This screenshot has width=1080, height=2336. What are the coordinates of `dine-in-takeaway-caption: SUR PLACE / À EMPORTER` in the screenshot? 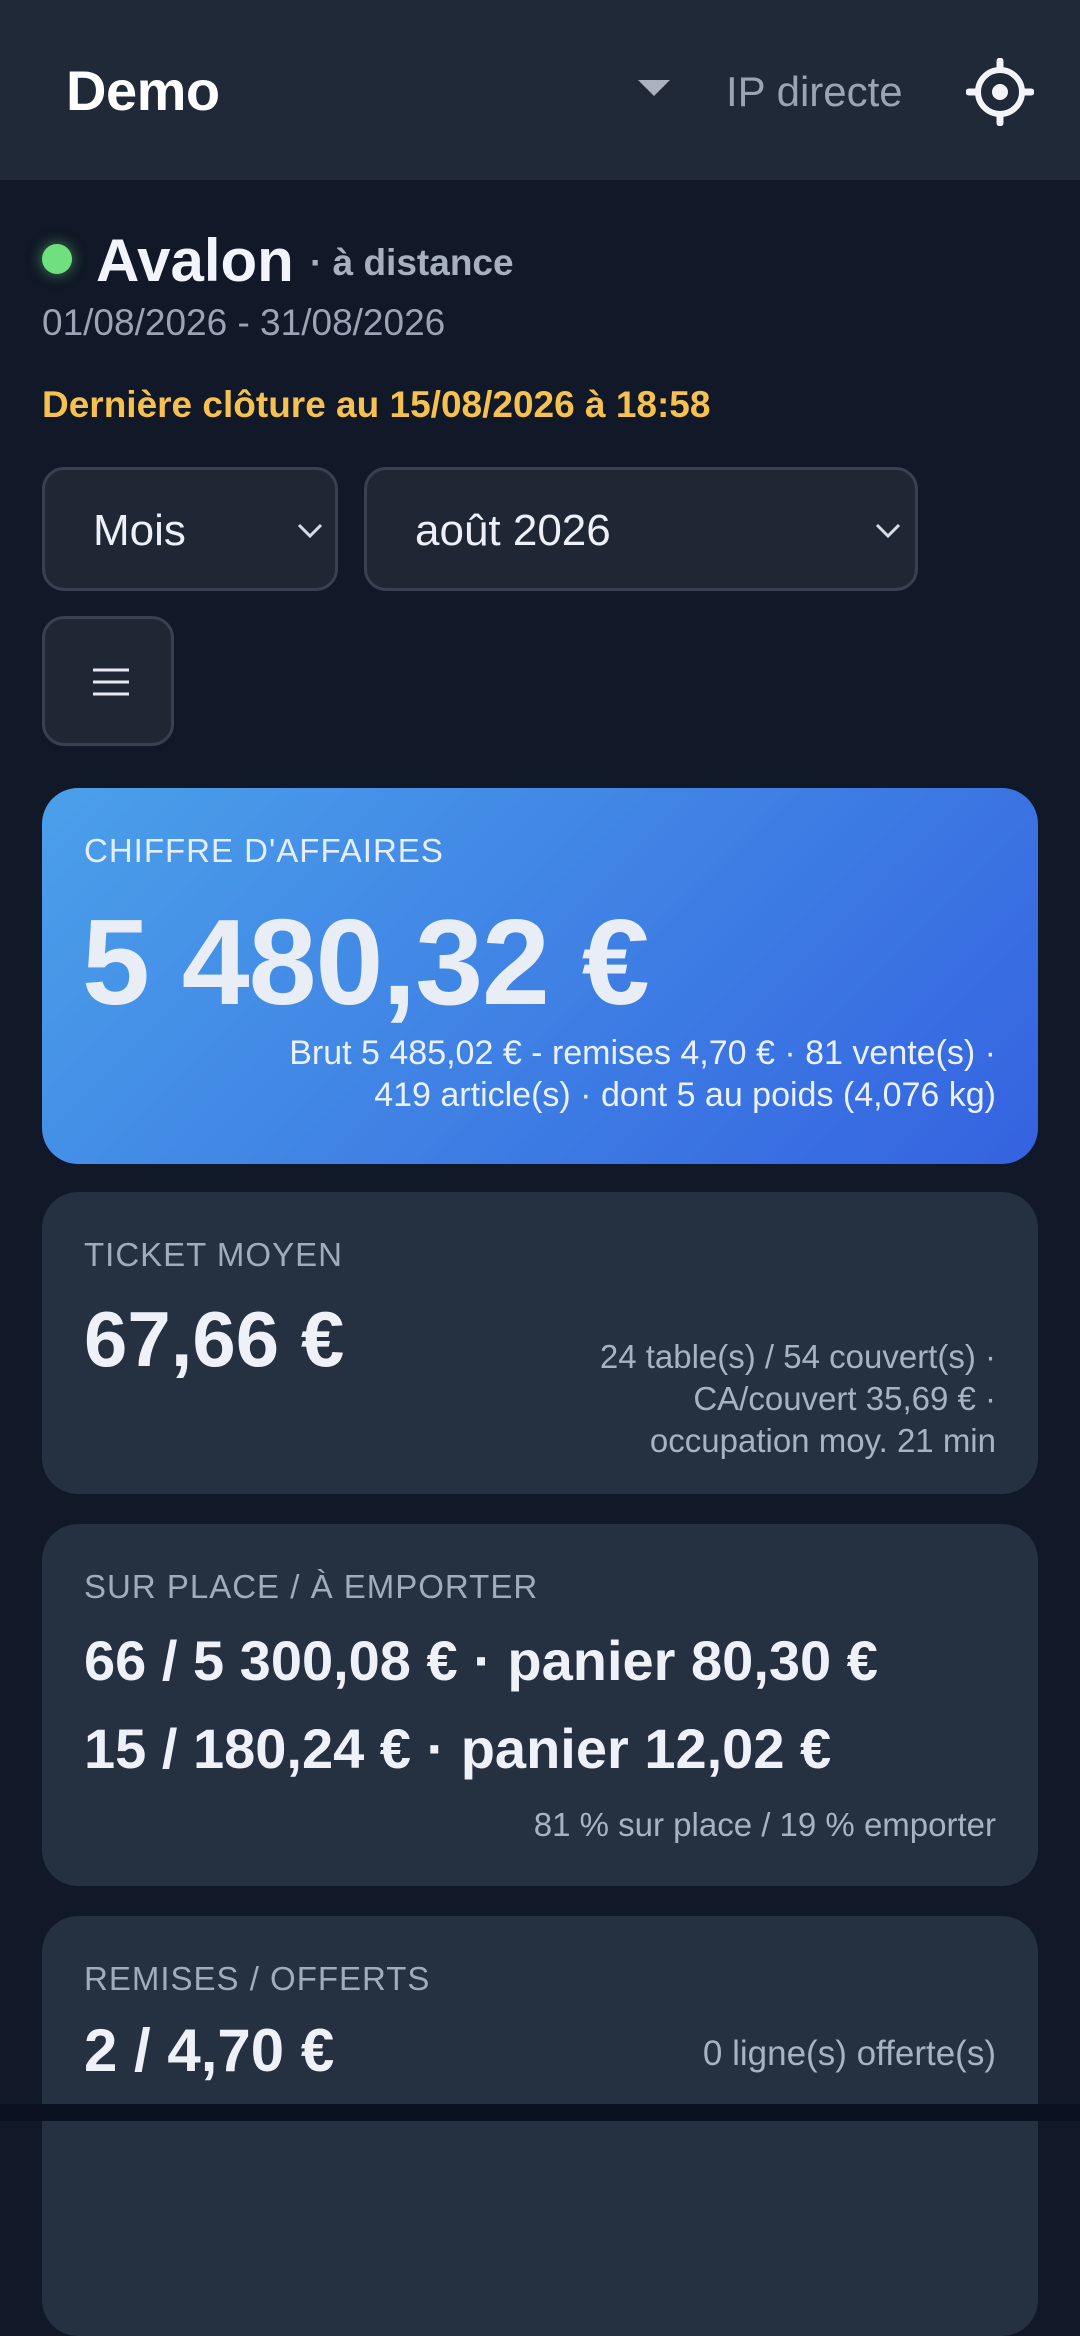 It's located at (311, 1586).